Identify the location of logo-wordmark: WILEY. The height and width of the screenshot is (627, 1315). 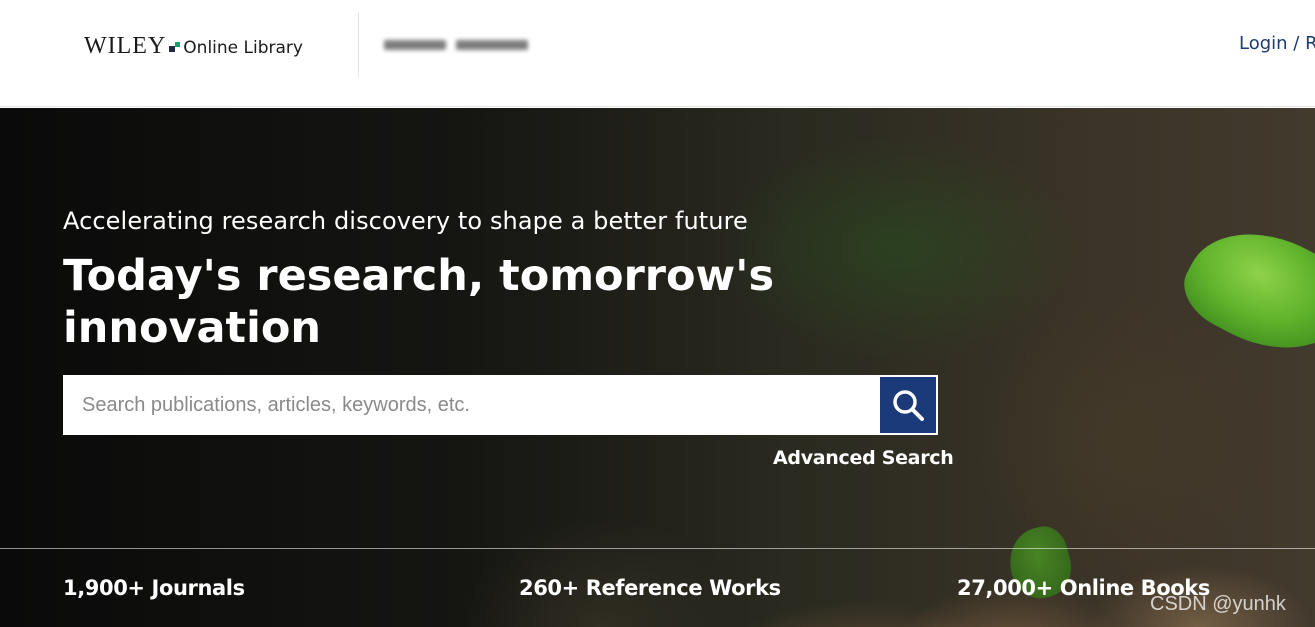
(125, 46).